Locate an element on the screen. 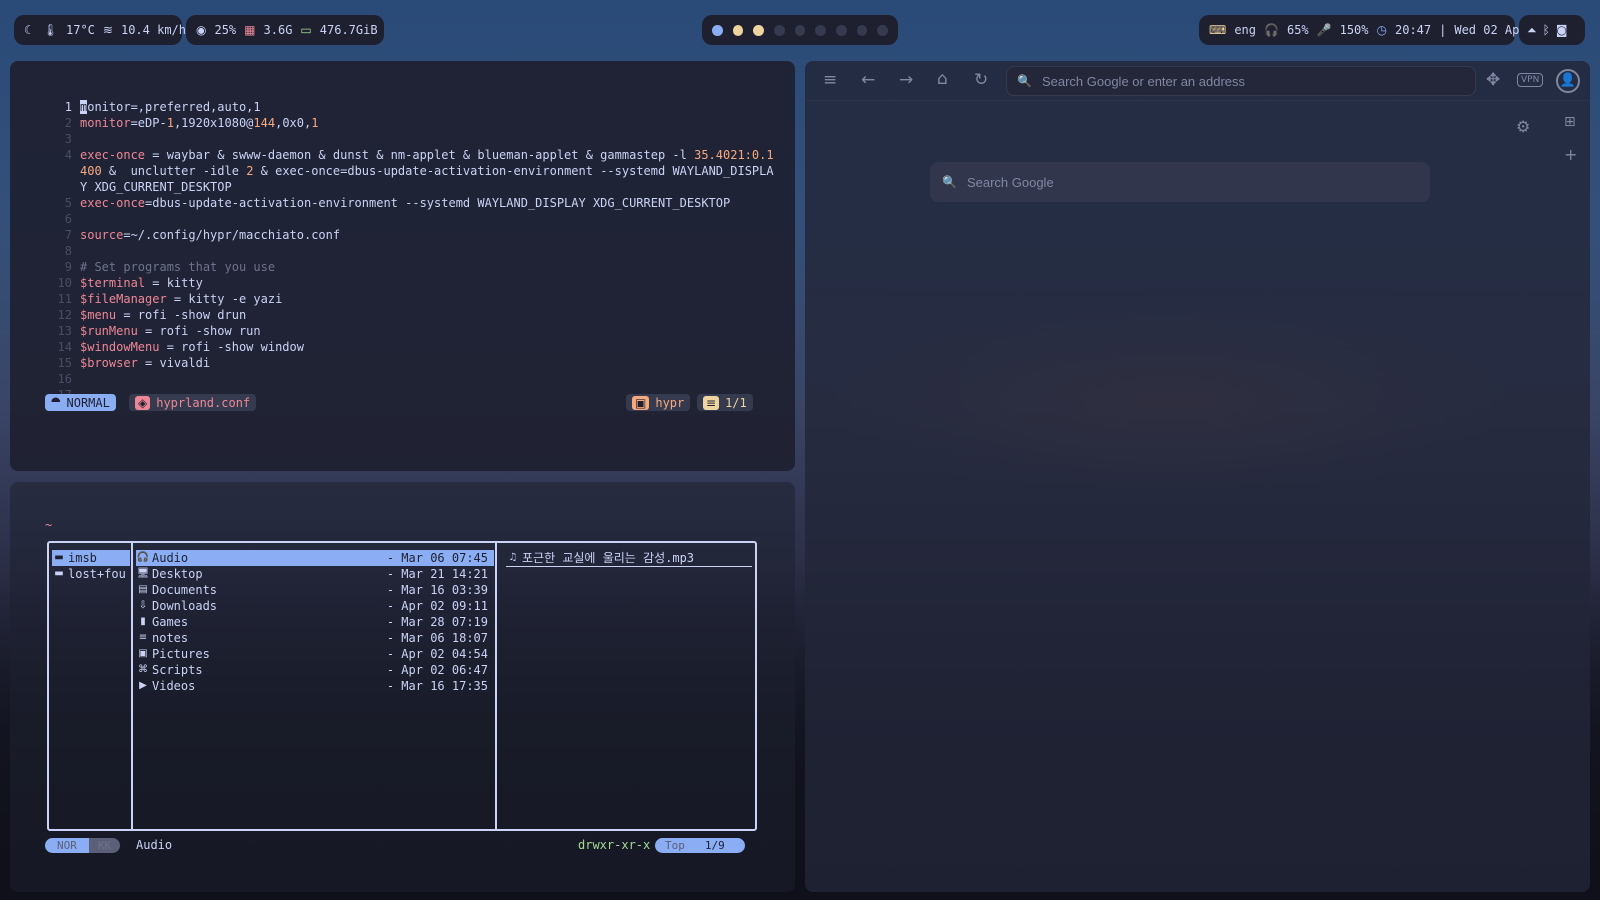 The image size is (1600, 900). file-entry: ▶ Videos - Mar 16 17:35 is located at coordinates (315, 686).